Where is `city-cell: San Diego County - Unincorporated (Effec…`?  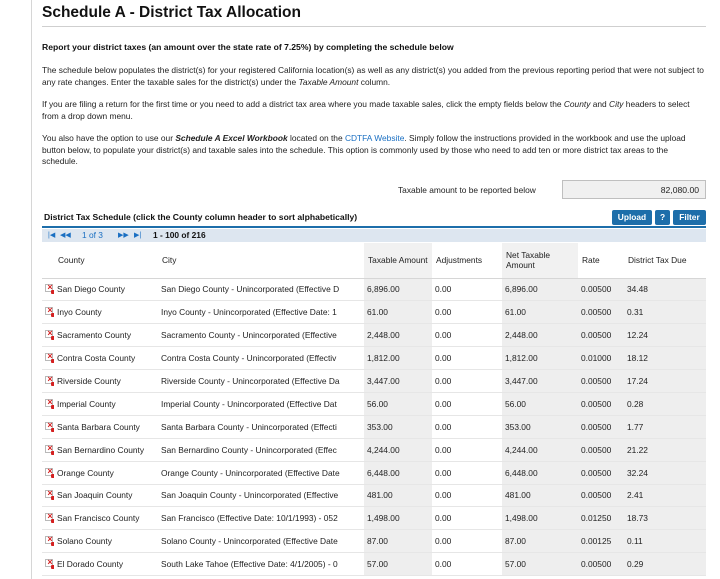 city-cell: San Diego County - Unincorporated (Effec… is located at coordinates (261, 290).